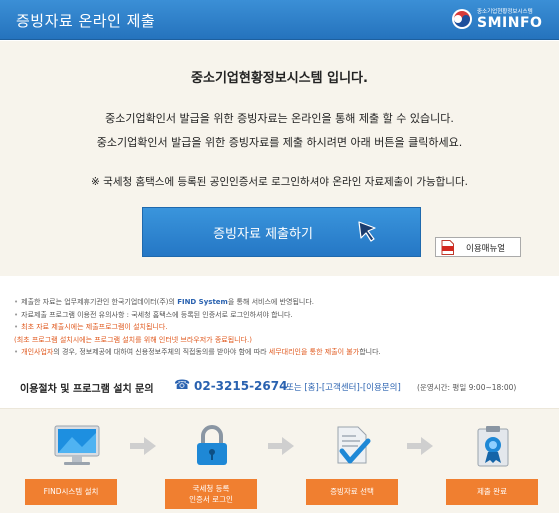 Image resolution: width=559 pixels, height=513 pixels. Describe the element at coordinates (510, 23) in the screenshot. I see `logo-wordmark: SMINFO` at that location.